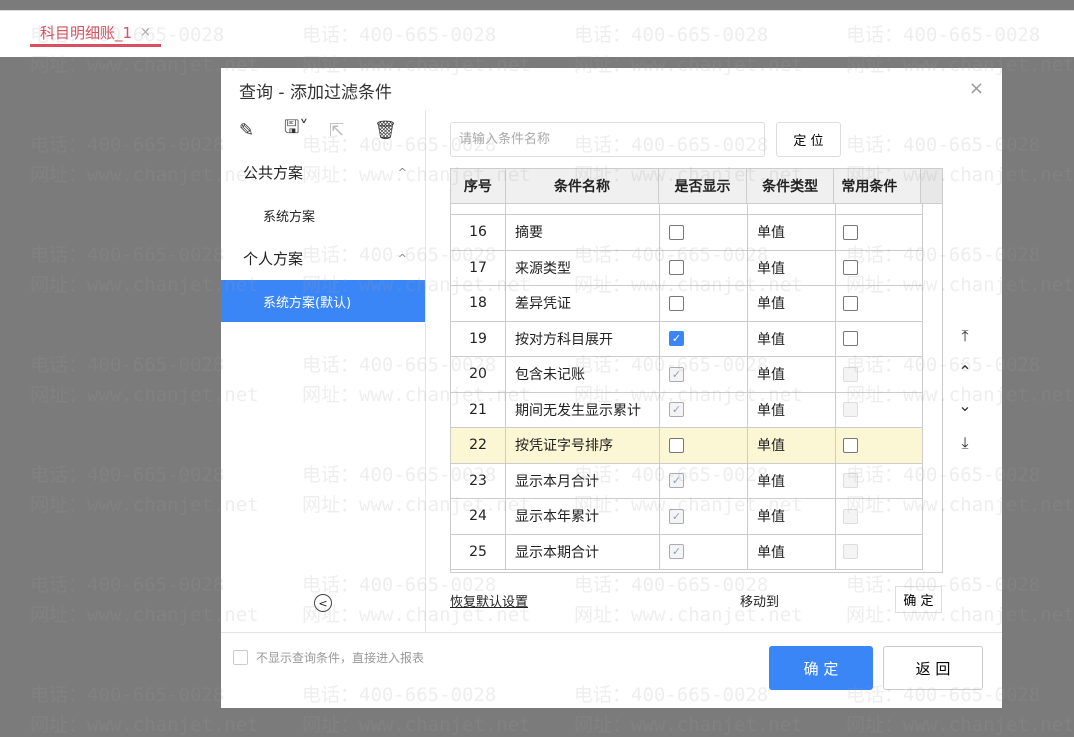  What do you see at coordinates (323, 215) in the screenshot?
I see `scheme-item: 系统方案` at bounding box center [323, 215].